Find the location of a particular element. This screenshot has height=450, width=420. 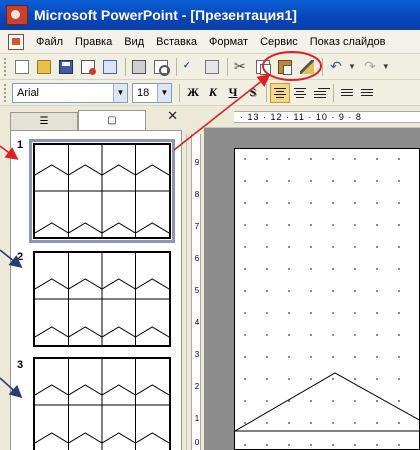

bullets-button is located at coordinates (367, 93).